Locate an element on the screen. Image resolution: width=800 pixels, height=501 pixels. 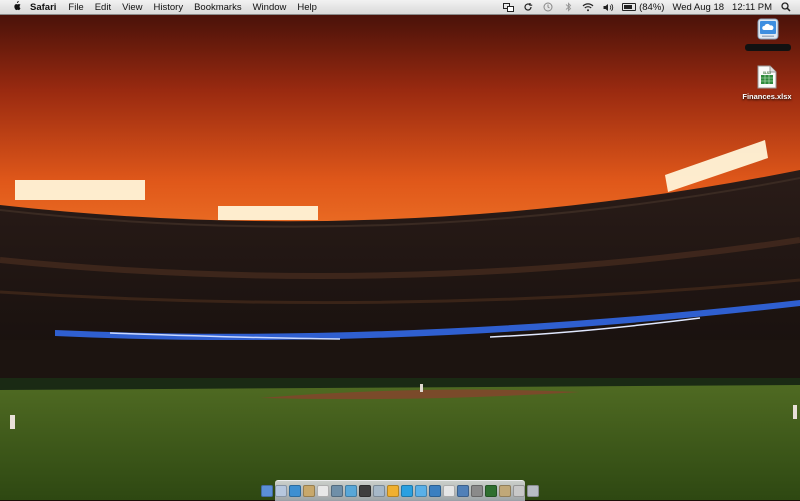
menu-history: History is located at coordinates (169, 7).